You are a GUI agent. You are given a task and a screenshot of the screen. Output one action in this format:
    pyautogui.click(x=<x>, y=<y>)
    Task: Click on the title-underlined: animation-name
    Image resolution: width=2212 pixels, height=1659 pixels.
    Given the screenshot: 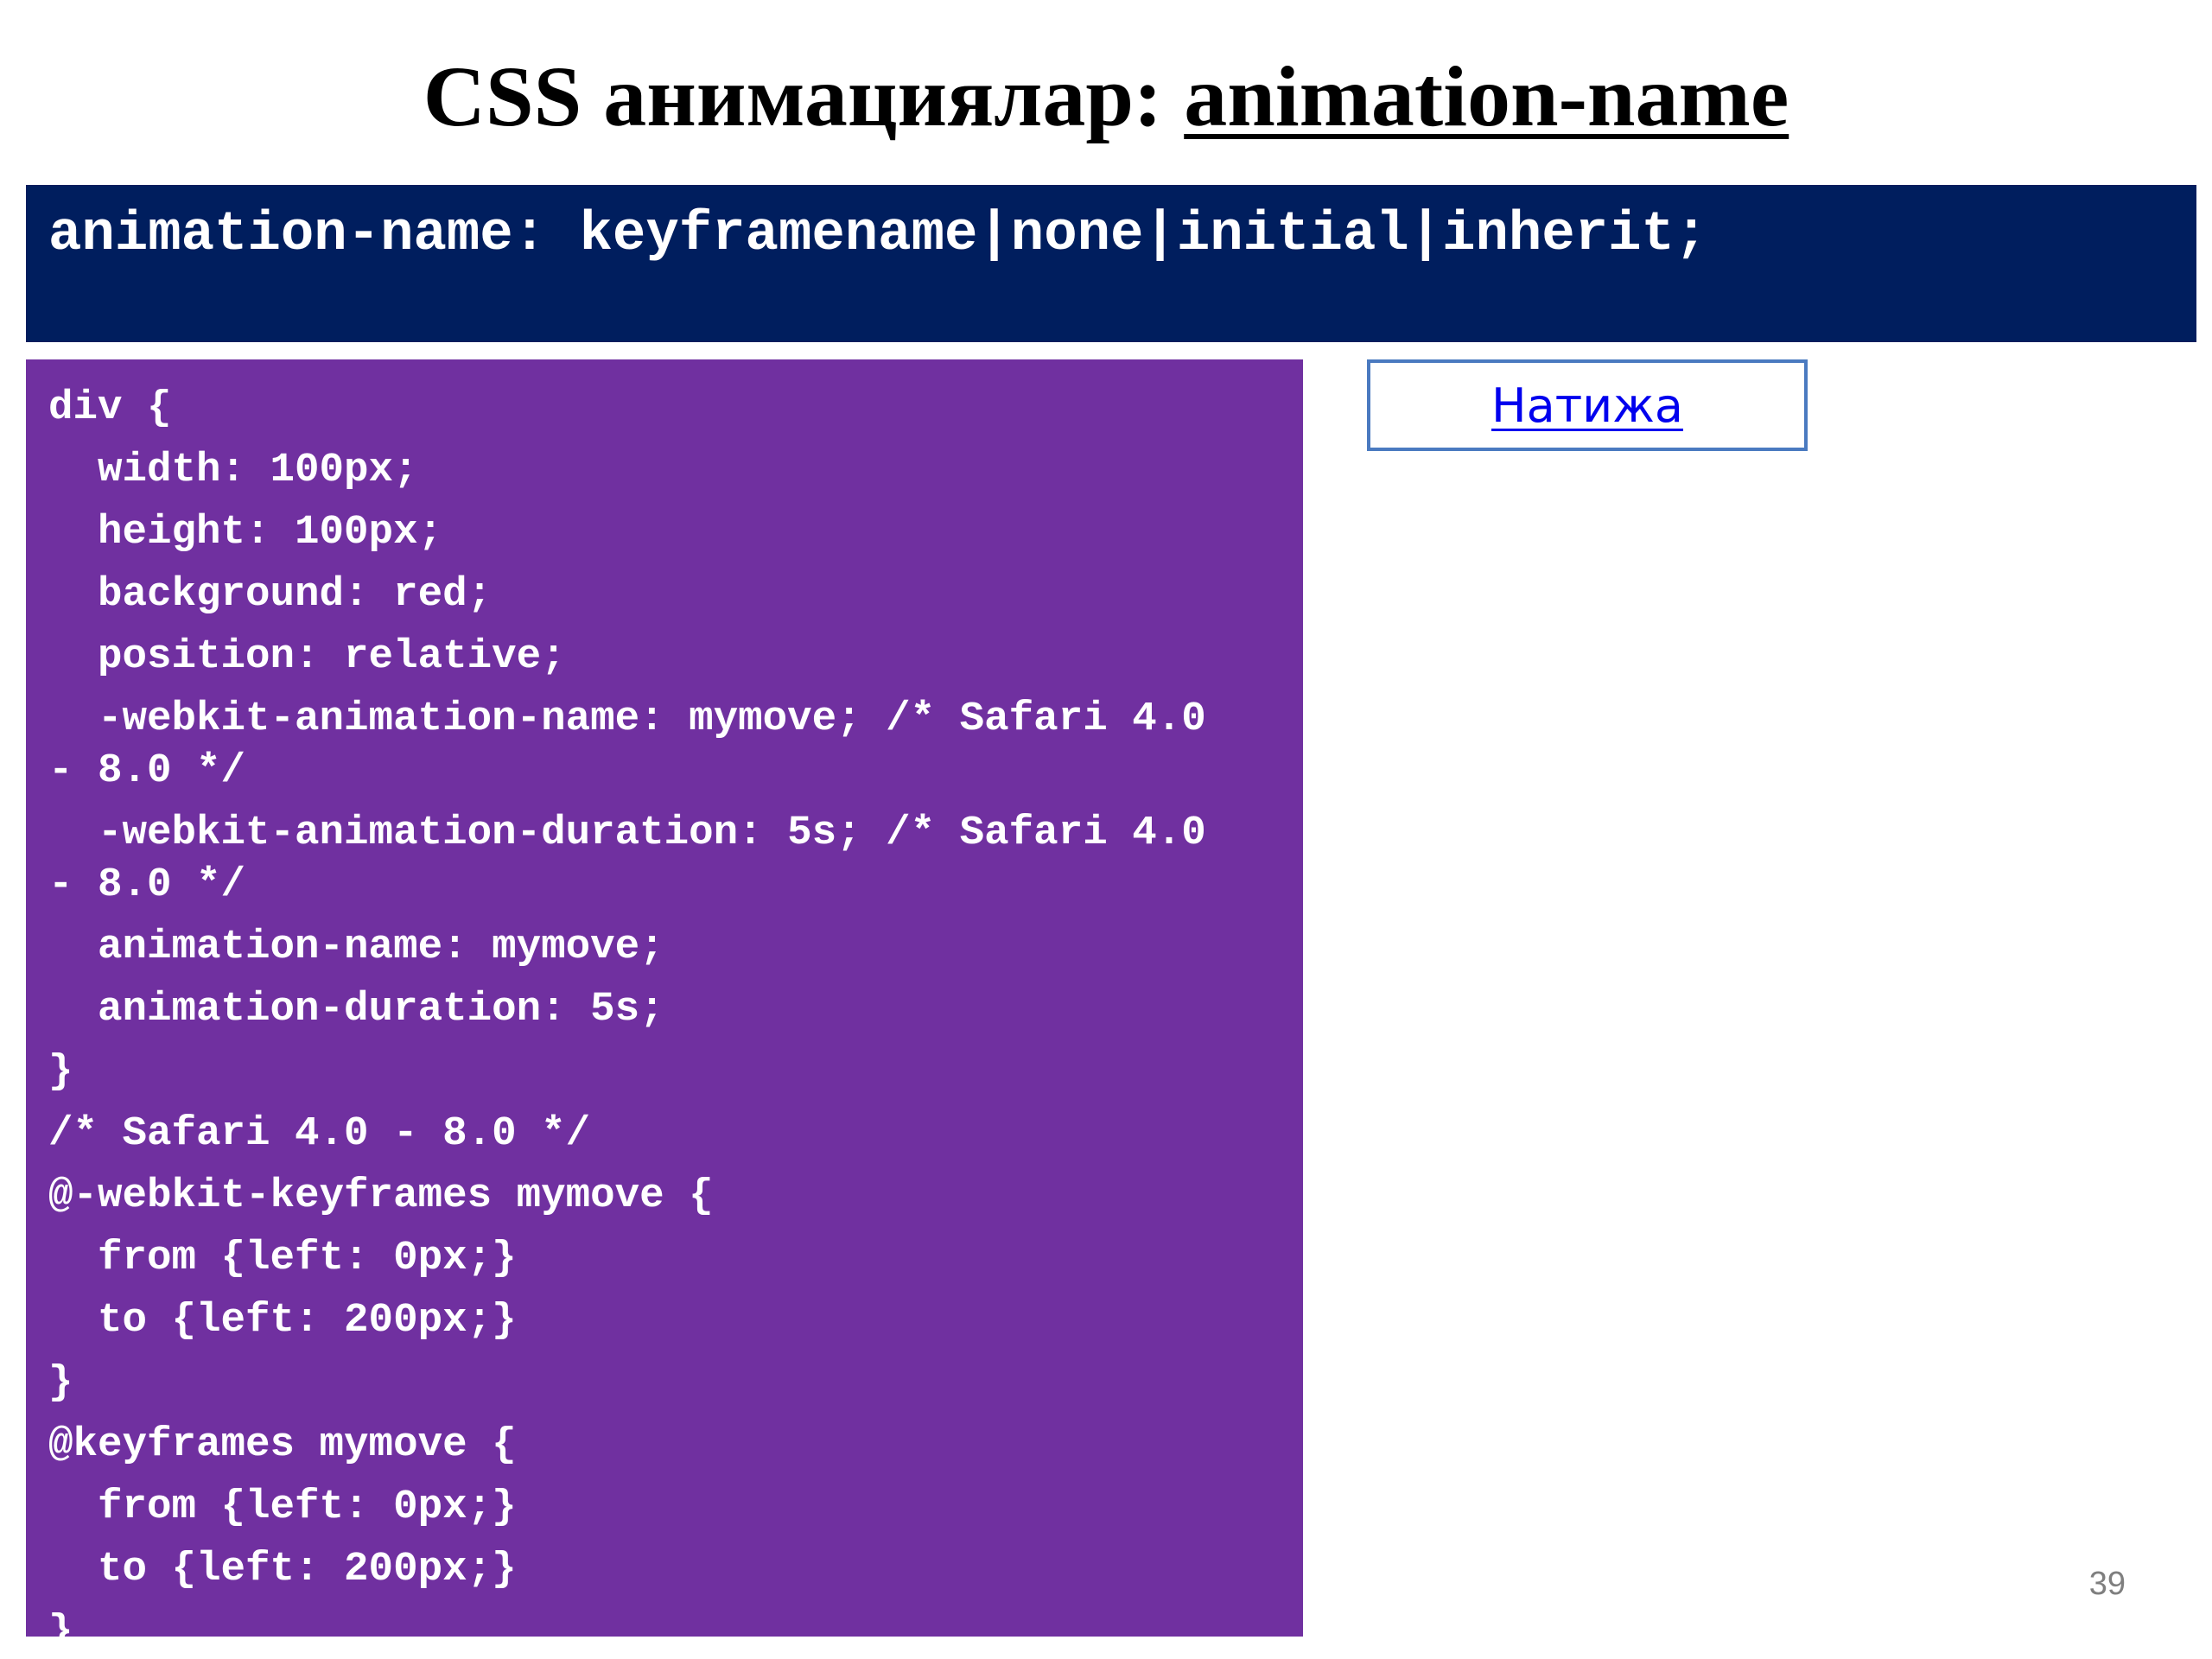 What is the action you would take?
    pyautogui.click(x=1486, y=96)
    